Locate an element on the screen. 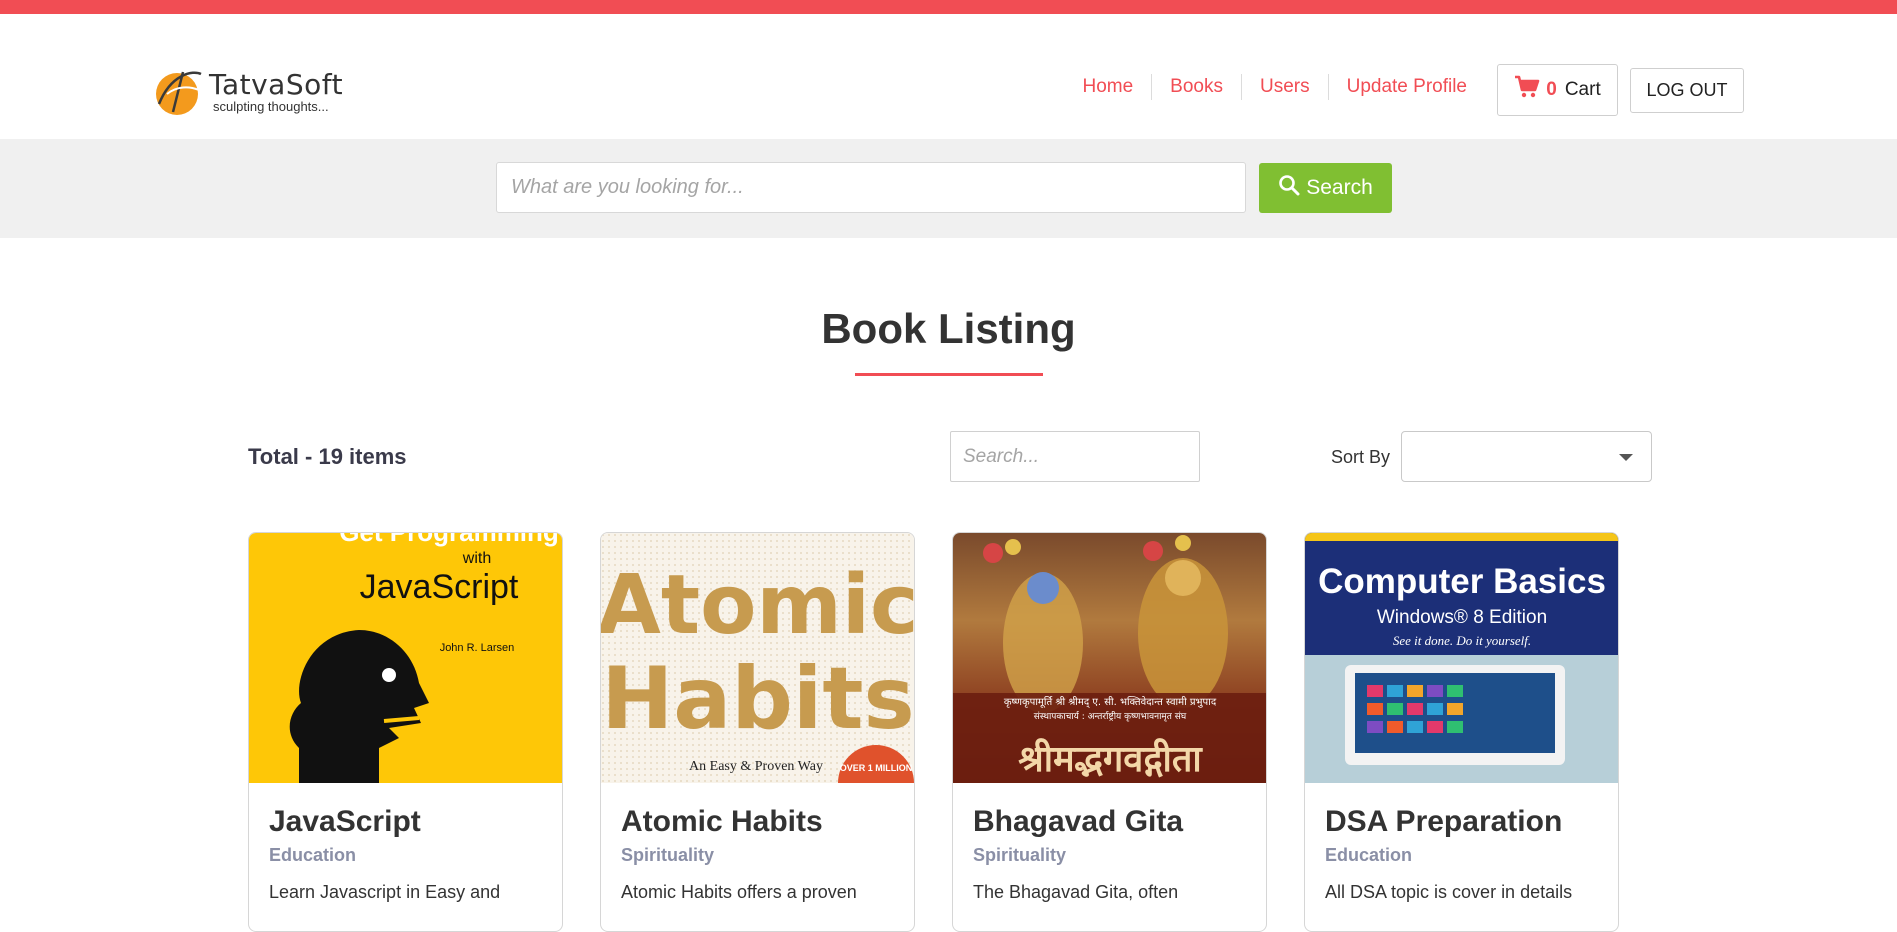  cover-text: श्रीमद्भगवद्गीता is located at coordinates (1110, 759).